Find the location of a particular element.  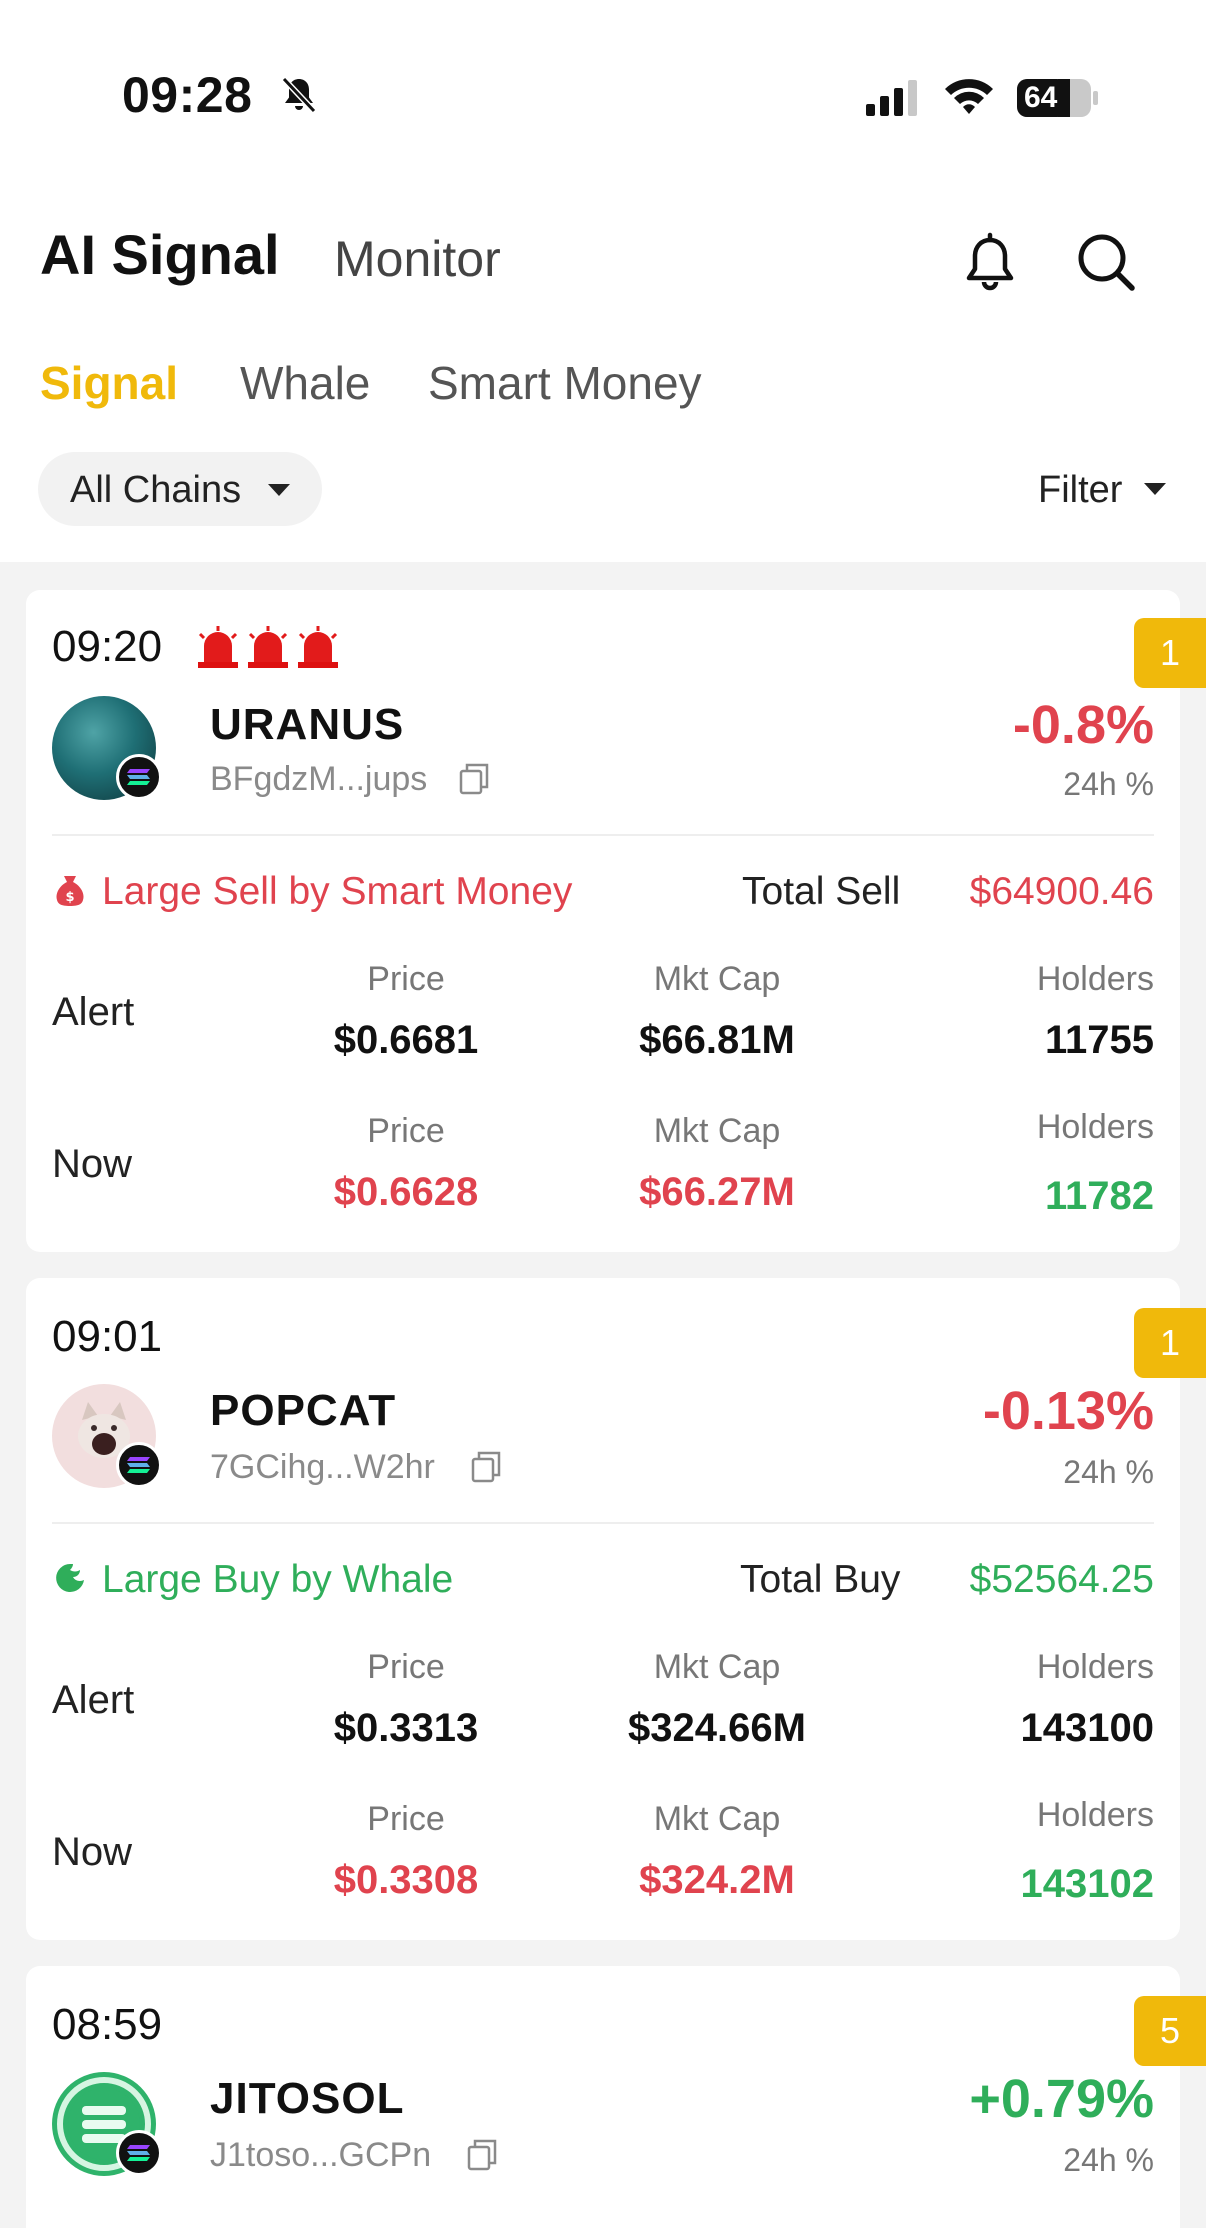

token-name: POPCAT is located at coordinates (303, 1410).